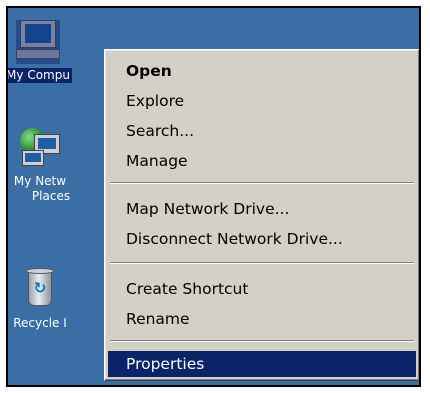 This screenshot has height=393, width=430. I want to click on menu-item-manage: Manage, so click(262, 161).